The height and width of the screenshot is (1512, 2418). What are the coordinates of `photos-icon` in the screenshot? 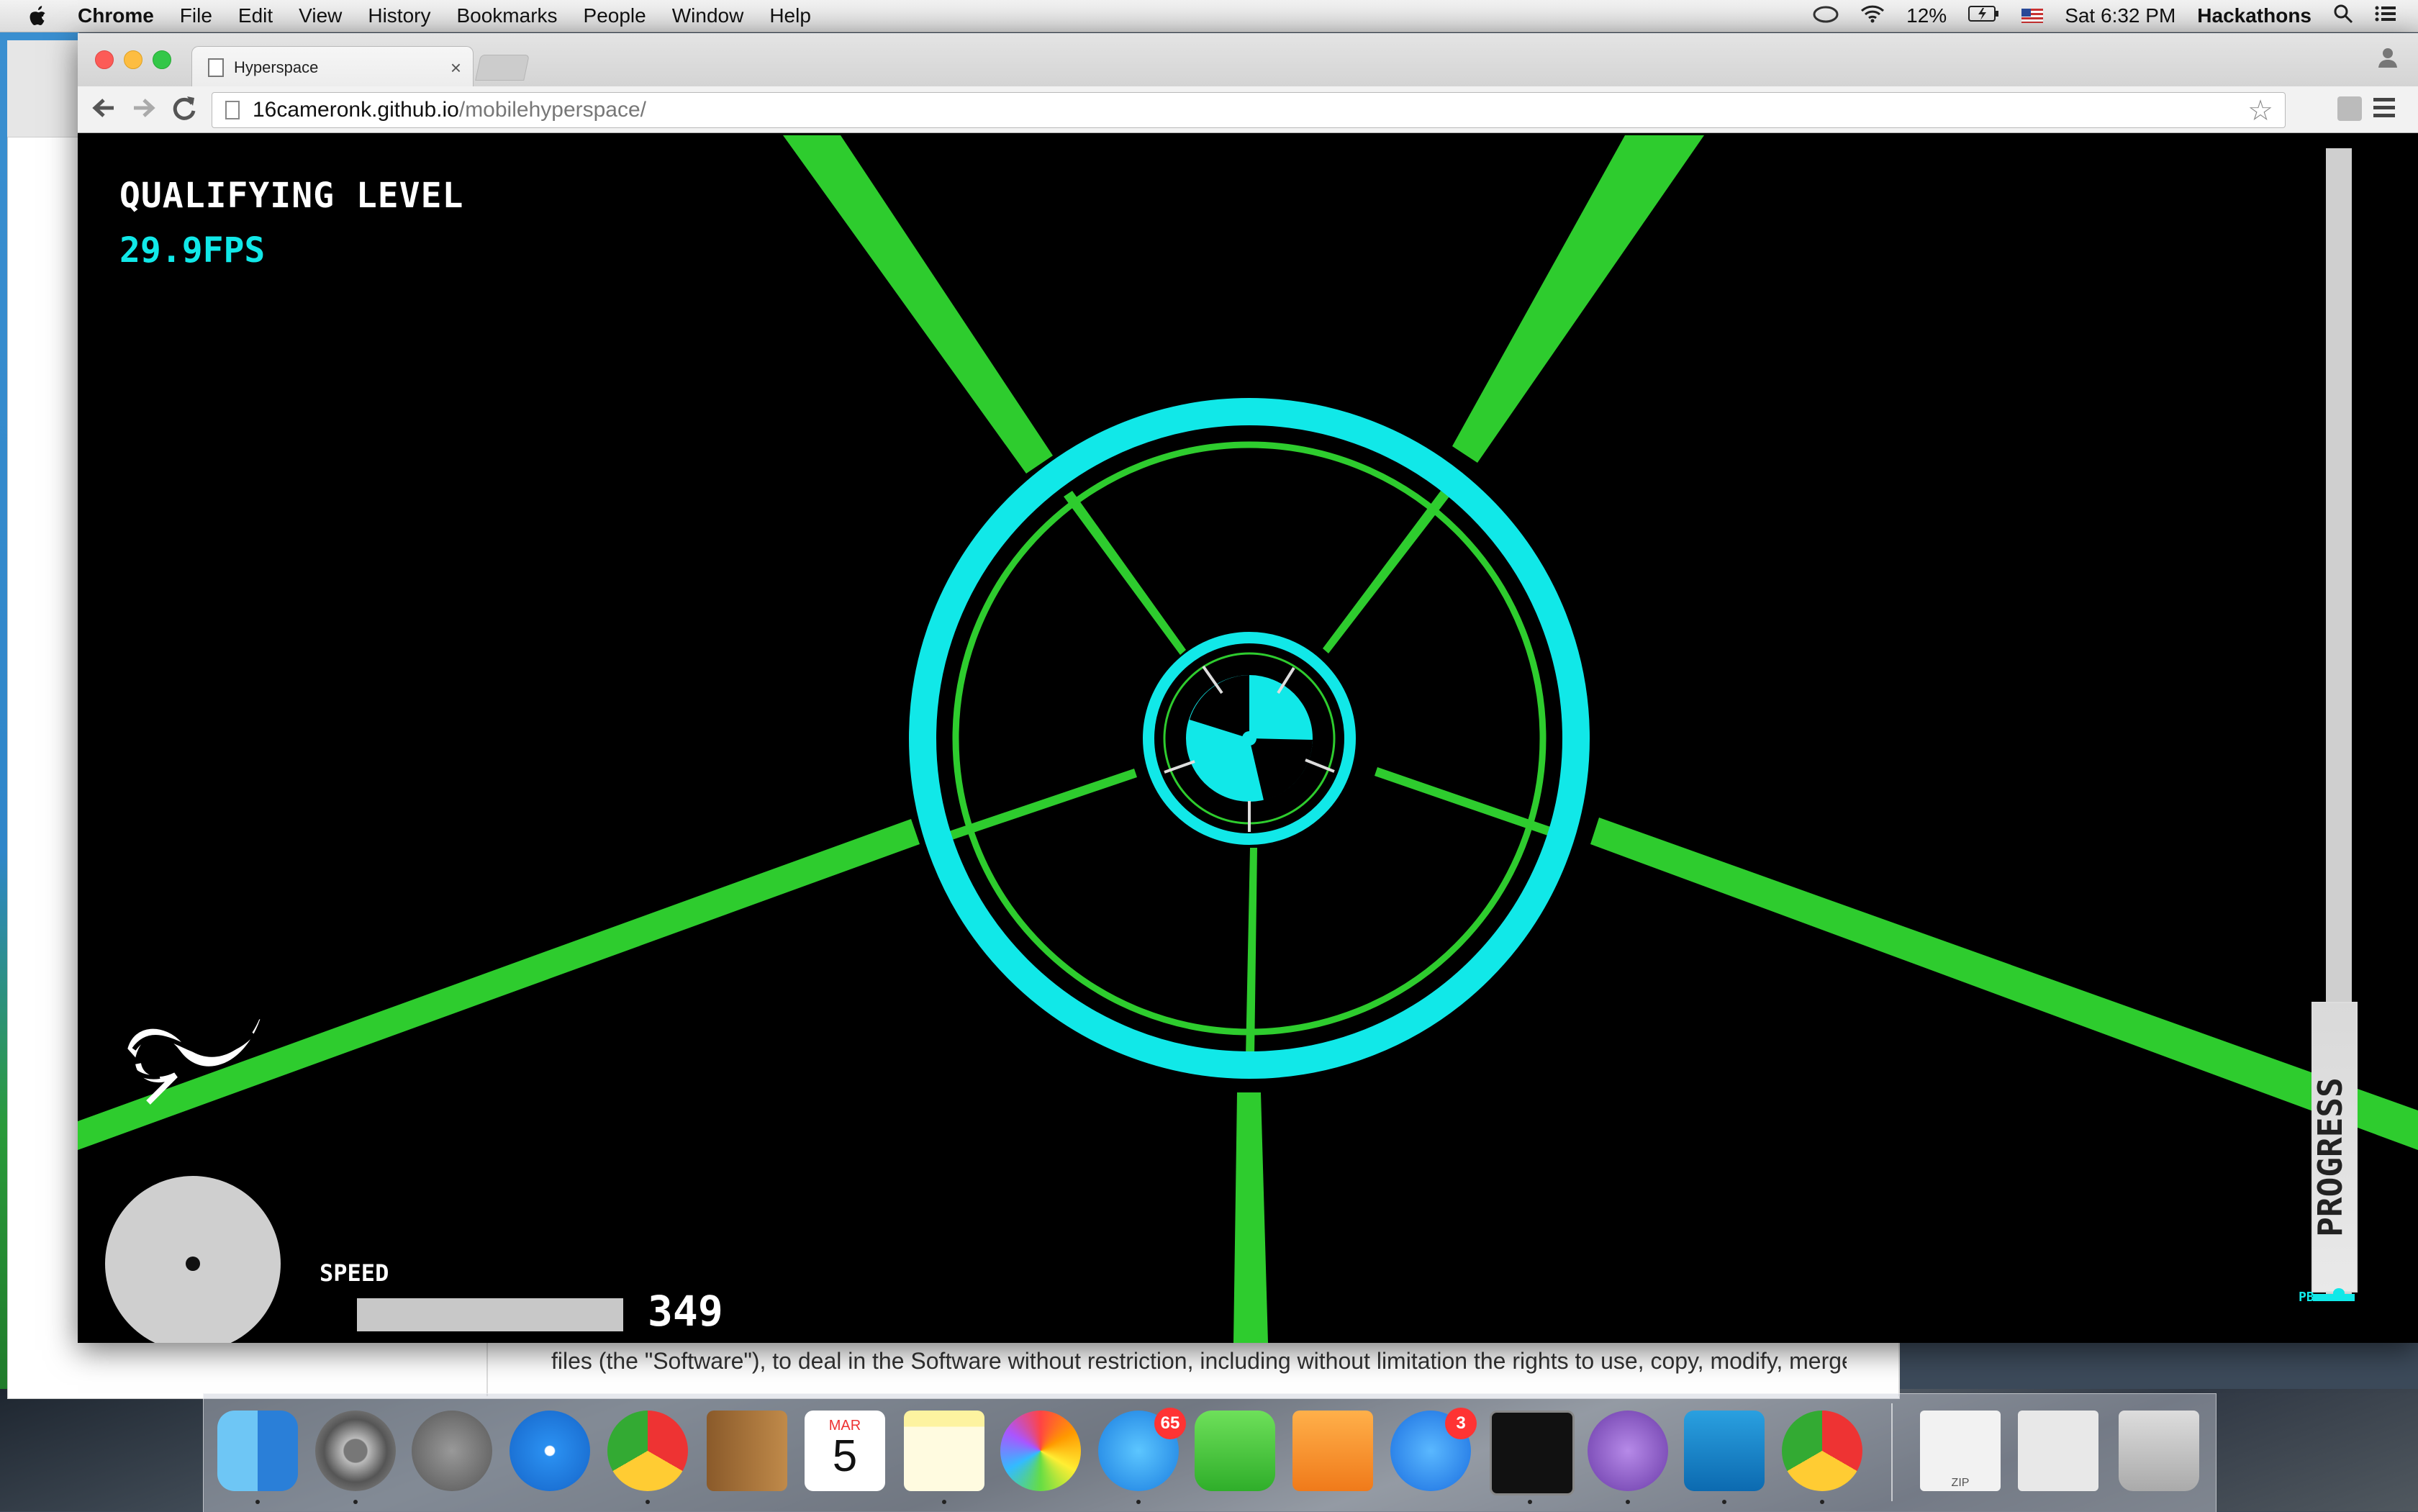 It's located at (1040, 1451).